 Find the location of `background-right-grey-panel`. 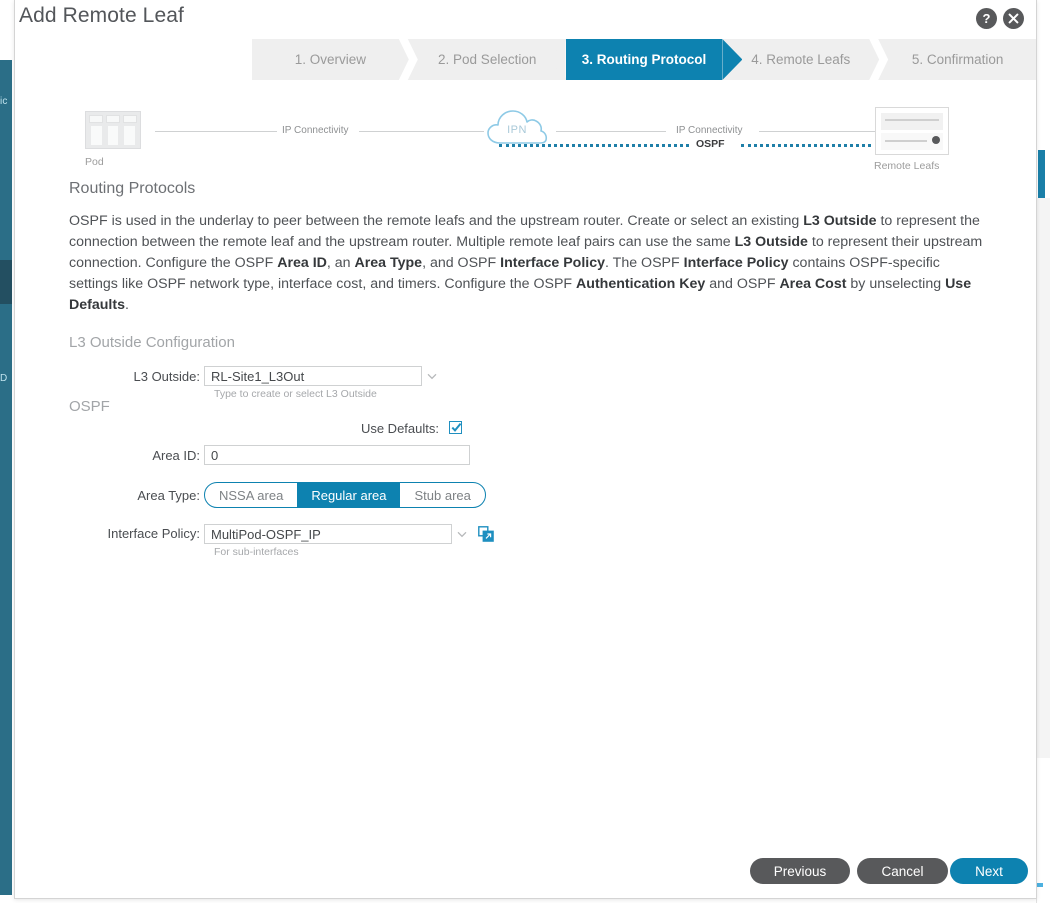

background-right-grey-panel is located at coordinates (1043, 478).